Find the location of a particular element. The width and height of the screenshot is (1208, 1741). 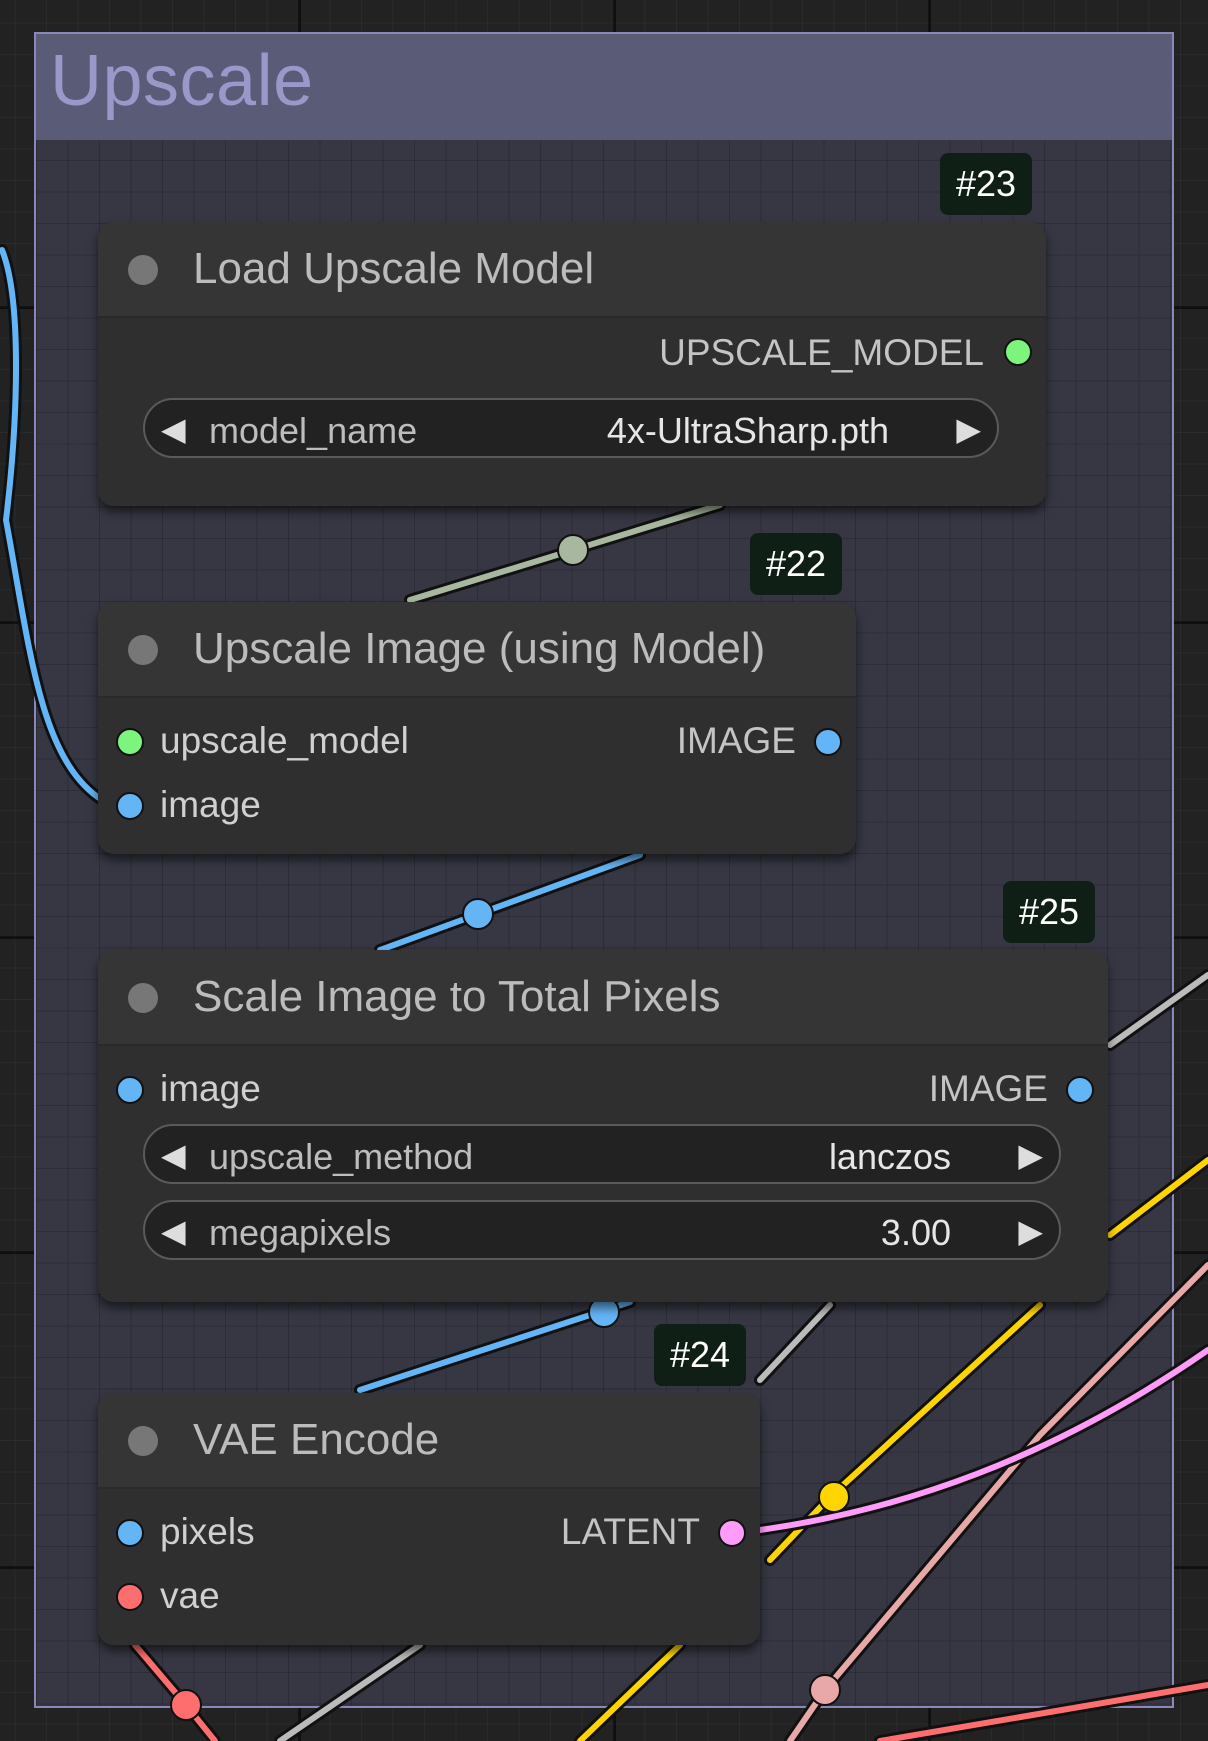

output-label-upscale-model: UPSCALE_MODEL is located at coordinates (821, 352).